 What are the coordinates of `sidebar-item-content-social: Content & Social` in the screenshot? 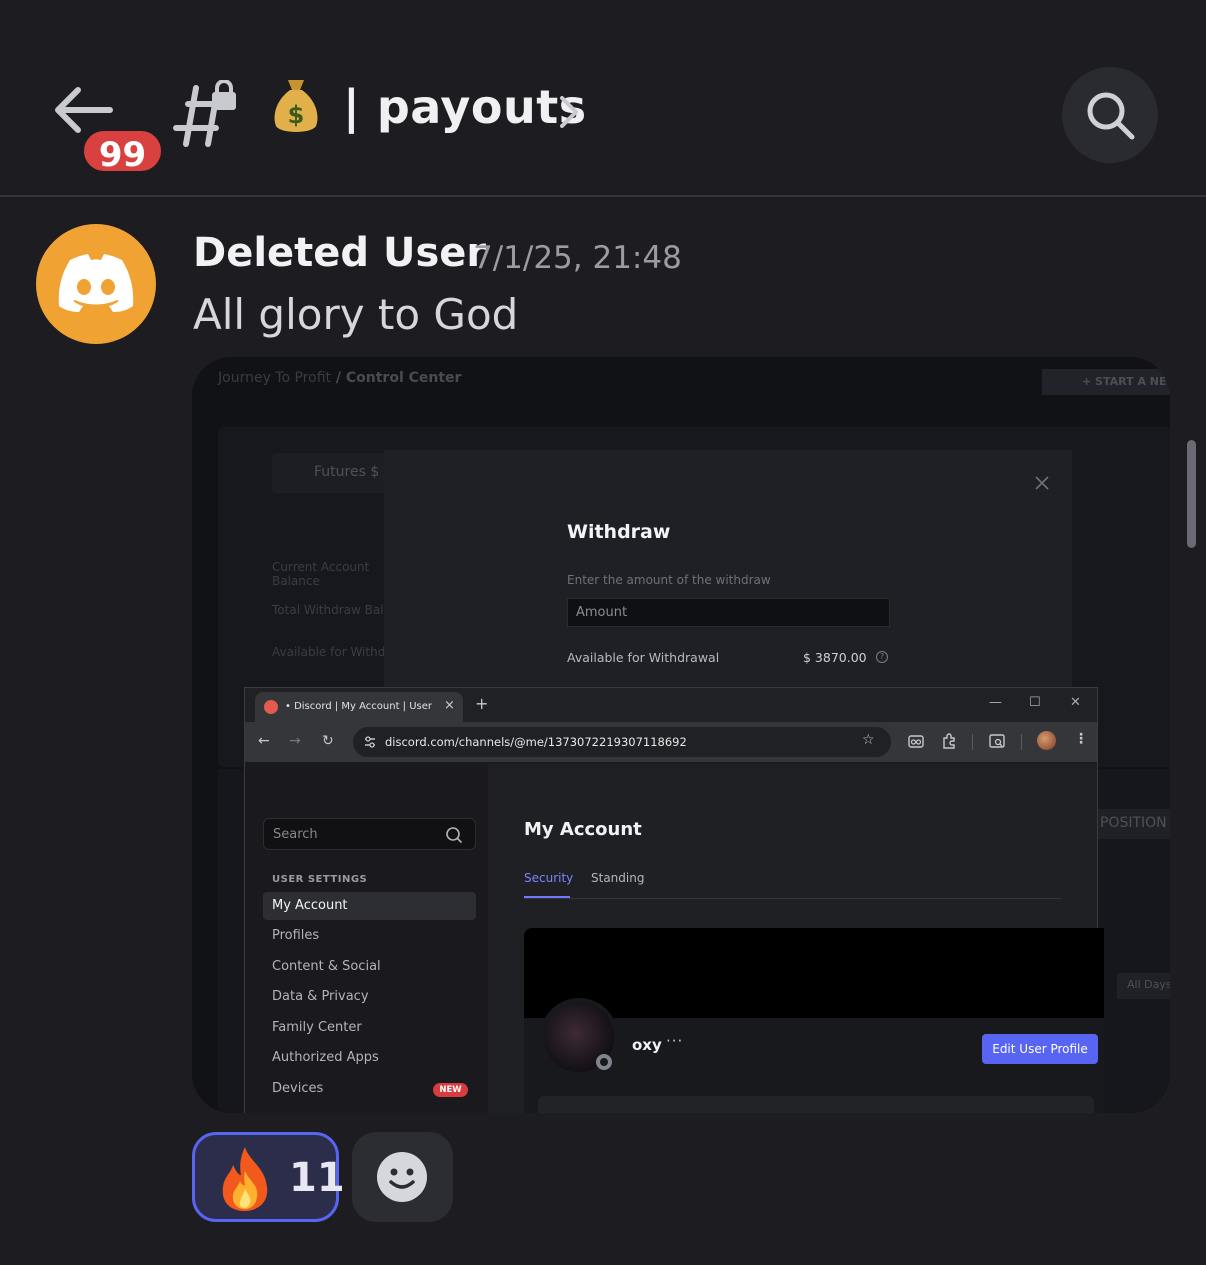 It's located at (326, 966).